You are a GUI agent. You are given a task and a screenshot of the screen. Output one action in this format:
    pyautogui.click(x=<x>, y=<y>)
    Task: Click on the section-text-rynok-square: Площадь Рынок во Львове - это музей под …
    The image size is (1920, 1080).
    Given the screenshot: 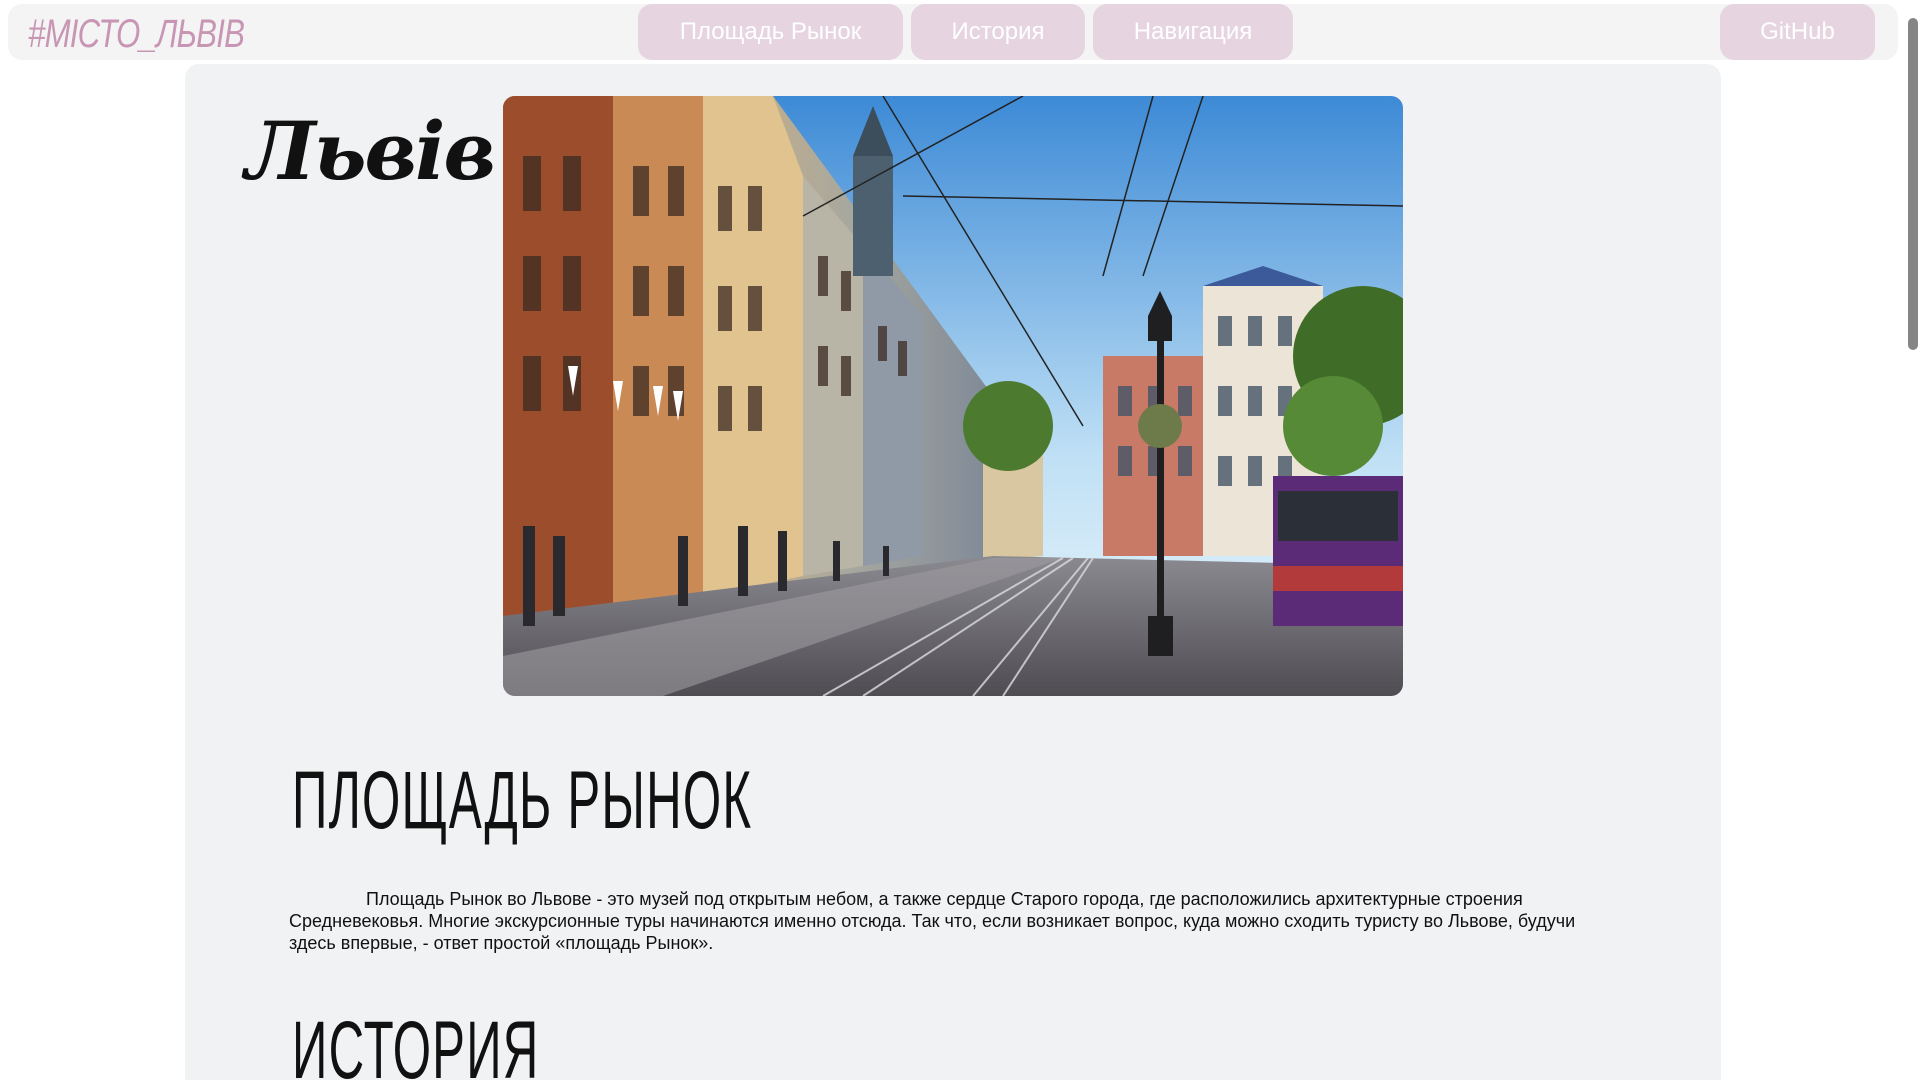 What is the action you would take?
    pyautogui.click(x=932, y=921)
    